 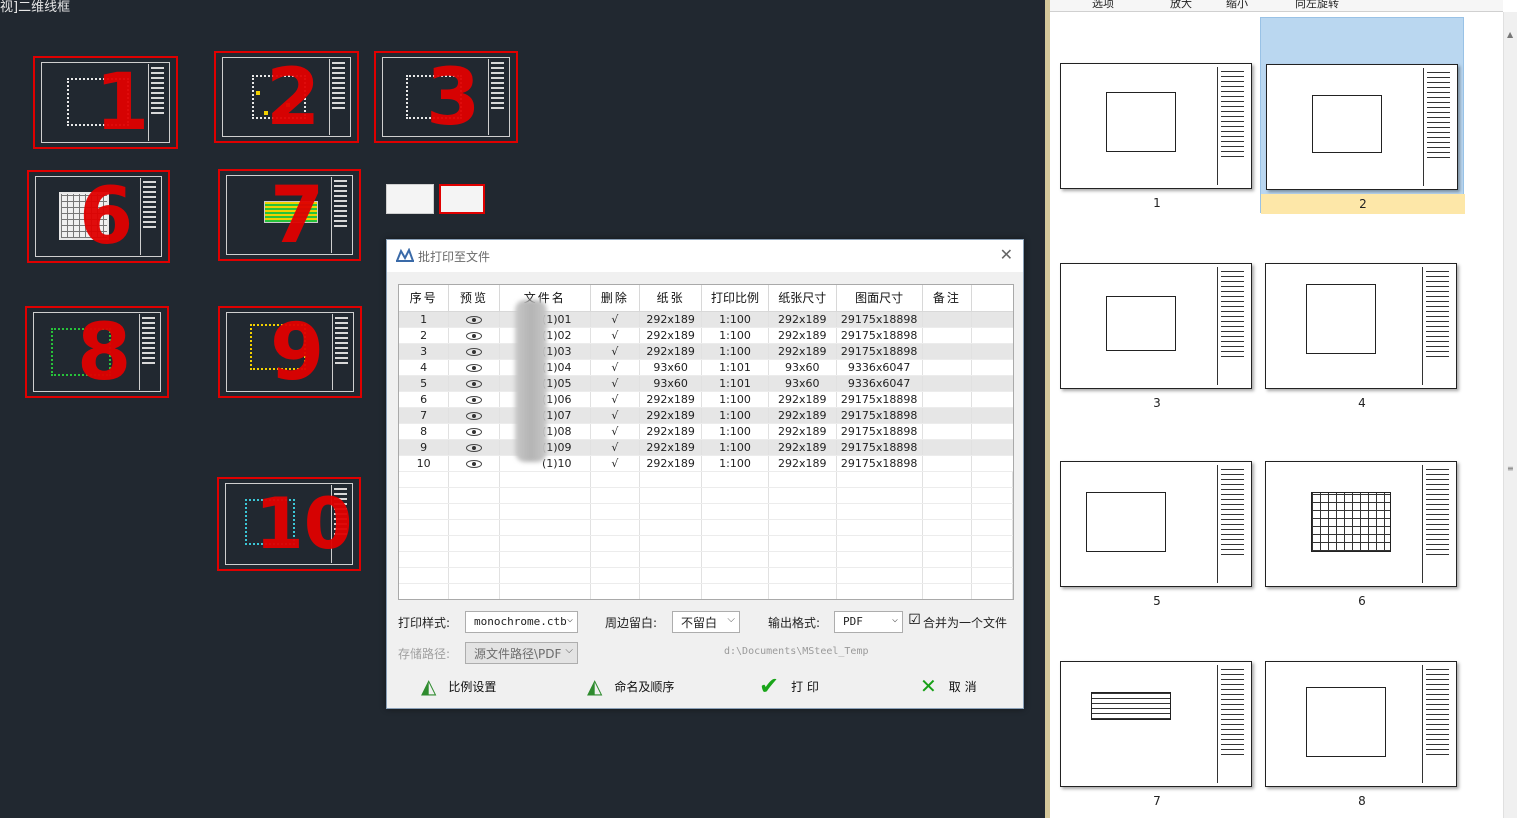 I want to click on table-row: 5 (1)05 √ 93x60 1:101 93x60 9336x6047, so click(x=706, y=383).